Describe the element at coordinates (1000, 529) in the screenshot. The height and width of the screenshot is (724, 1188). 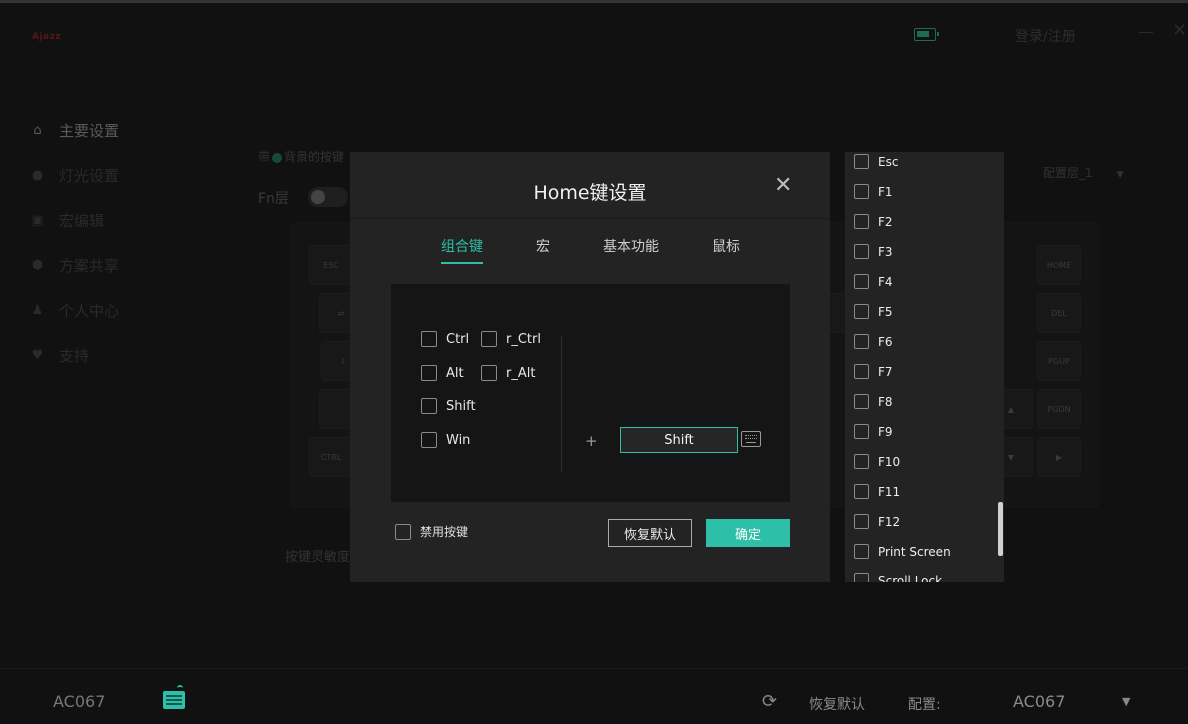
I see `scrollbar` at that location.